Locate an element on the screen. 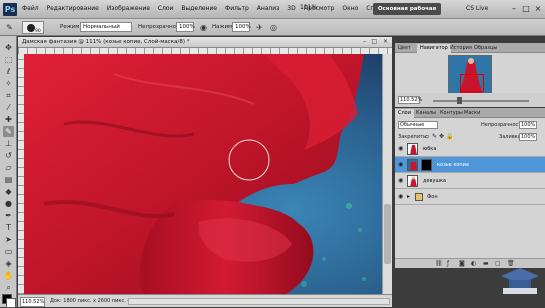  navigator-view-box is located at coordinates (472, 83).